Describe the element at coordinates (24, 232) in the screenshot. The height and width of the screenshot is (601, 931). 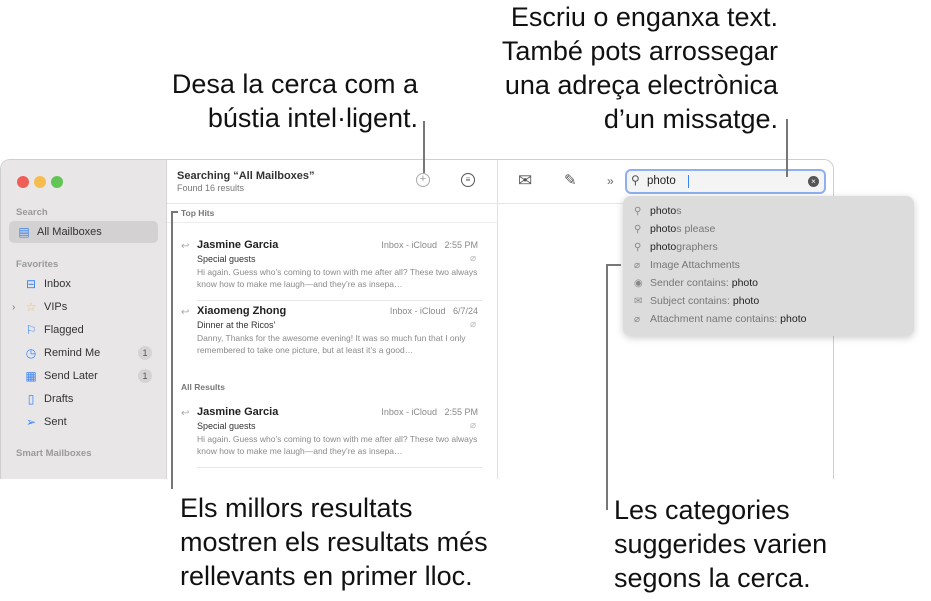
I see `tray-stack-icon: ▤` at that location.